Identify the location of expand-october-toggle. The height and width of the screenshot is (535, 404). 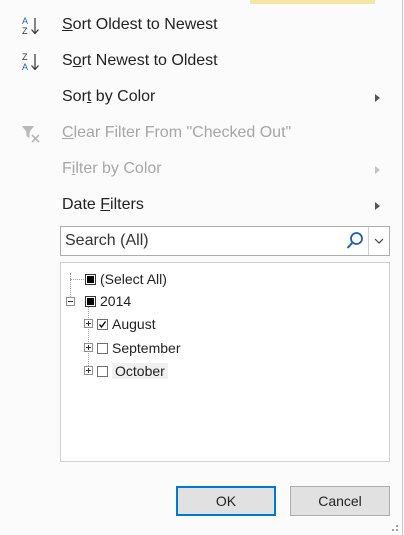
(88, 370).